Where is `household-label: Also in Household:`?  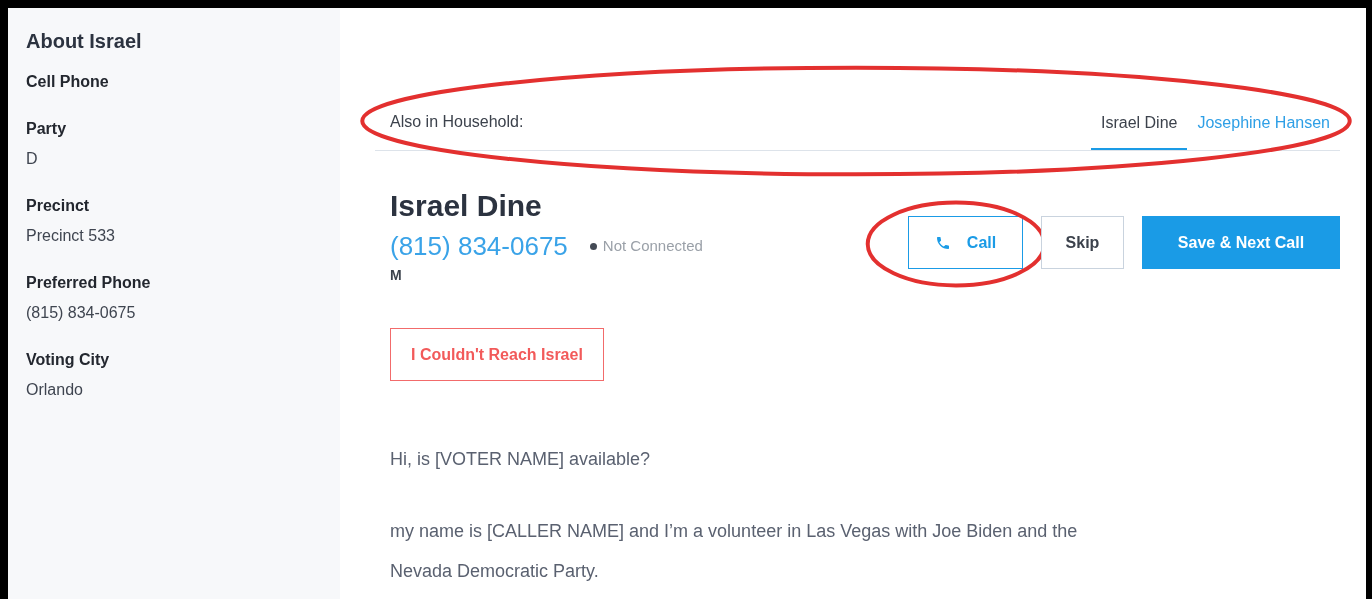 household-label: Also in Household: is located at coordinates (457, 122).